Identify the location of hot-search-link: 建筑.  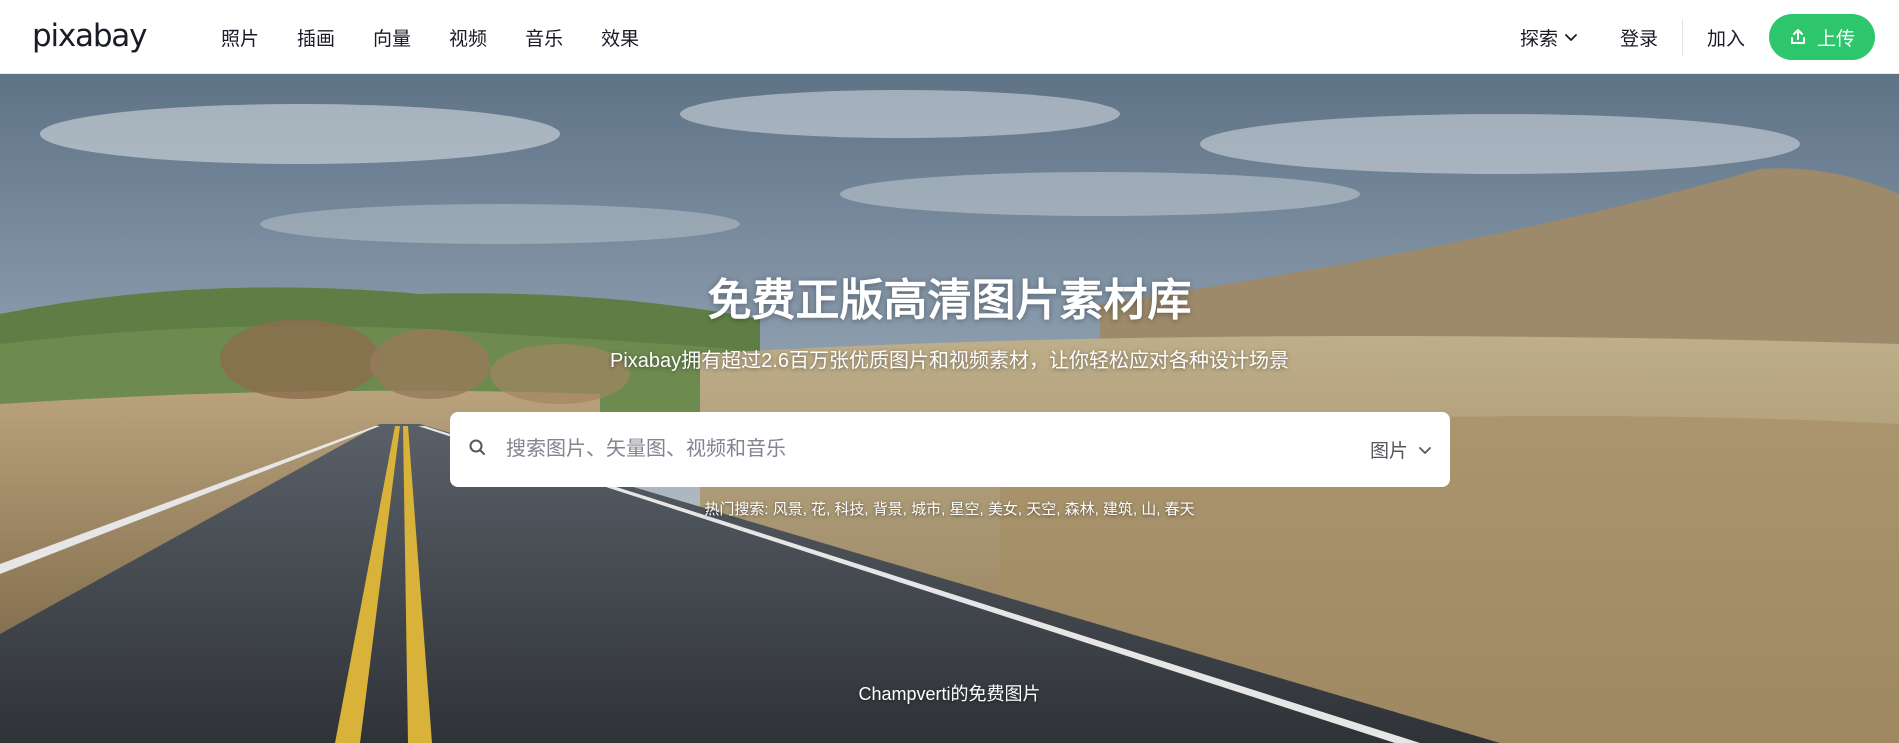
(1118, 509).